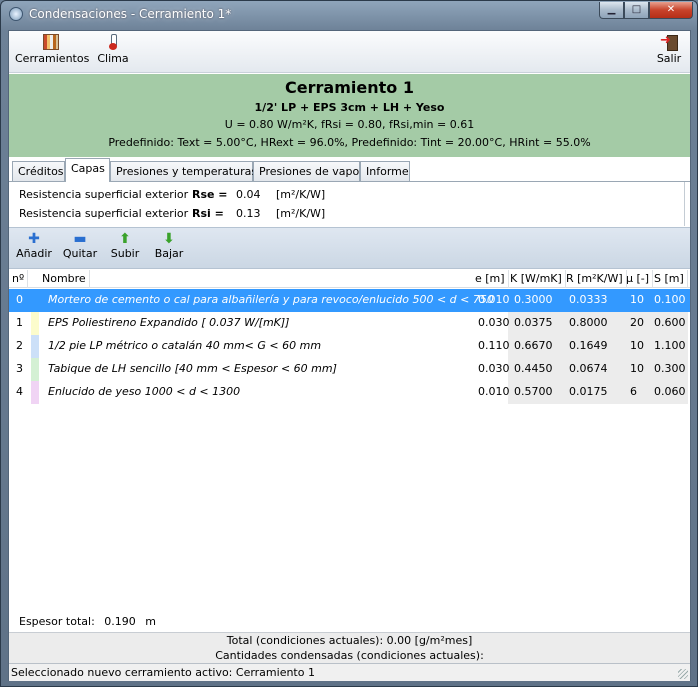  I want to click on move-up-button: ⬆ Subir, so click(125, 245).